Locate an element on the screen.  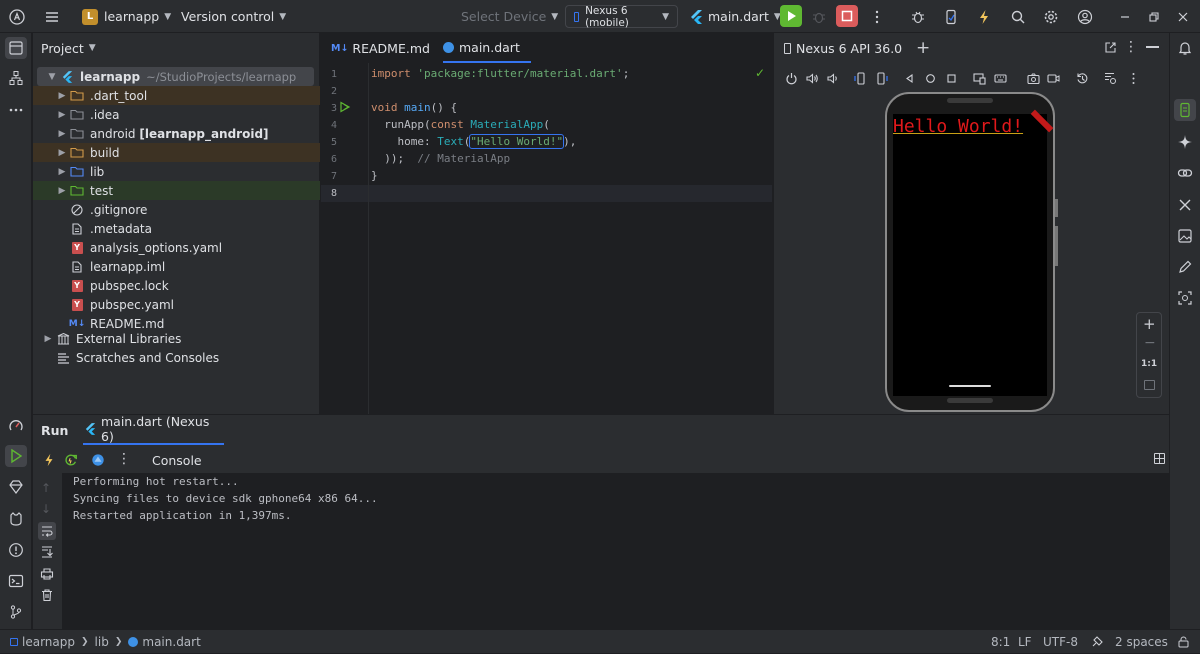
layout-toggle-icon is located at coordinates (1159, 458).